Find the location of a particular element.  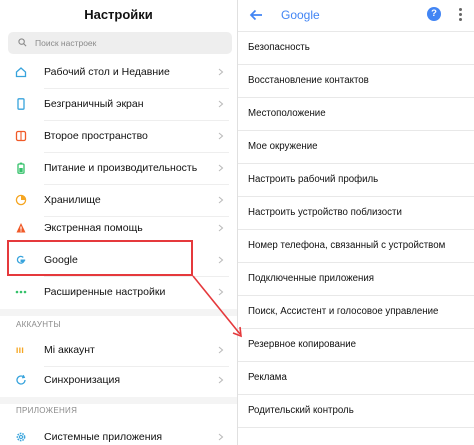

google-item-backup: Резервное копирование is located at coordinates (356, 344).